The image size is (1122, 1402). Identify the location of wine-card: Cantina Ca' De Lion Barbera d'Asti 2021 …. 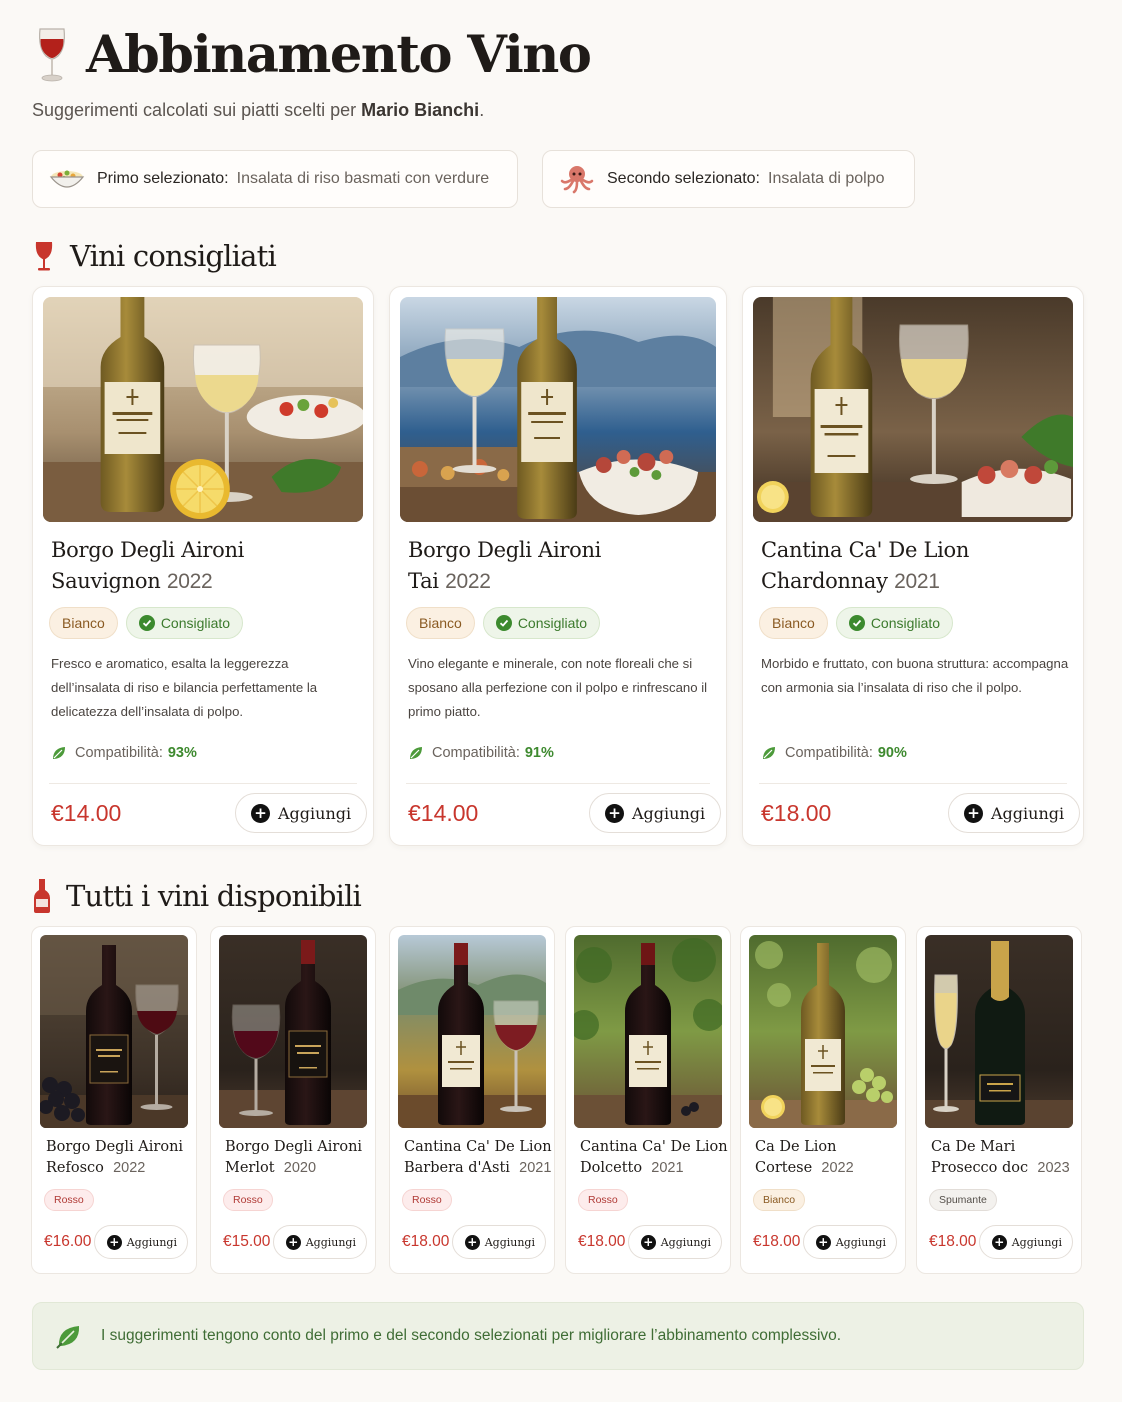
(472, 1100).